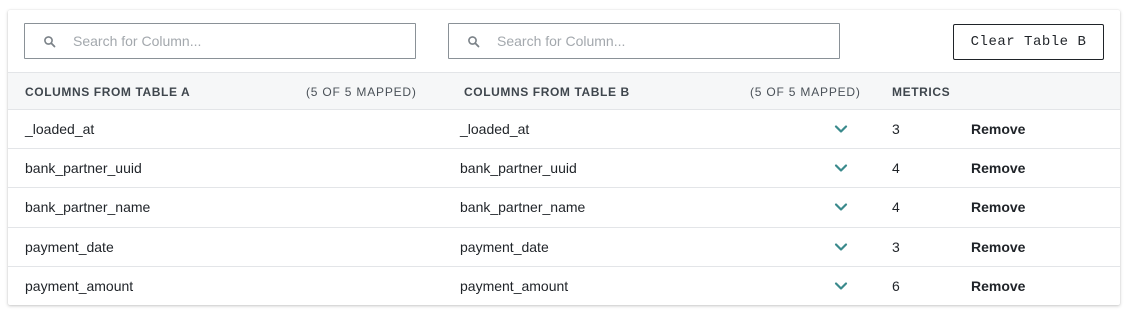 The height and width of the screenshot is (318, 1136). What do you see at coordinates (238, 41) in the screenshot?
I see `search-input-table-a` at bounding box center [238, 41].